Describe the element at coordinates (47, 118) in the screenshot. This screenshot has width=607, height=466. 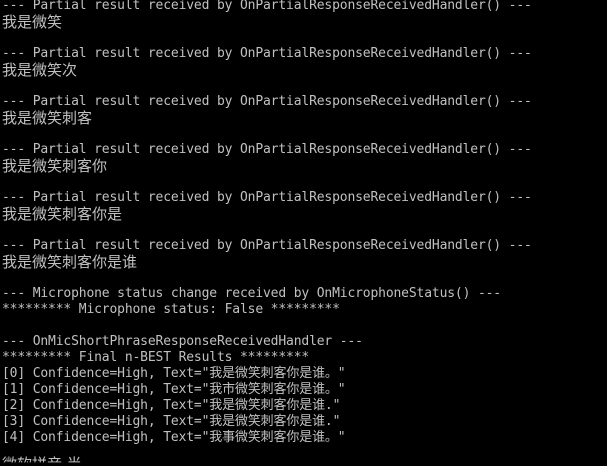
I see `partial-result-text: 我是微笑刺客` at that location.